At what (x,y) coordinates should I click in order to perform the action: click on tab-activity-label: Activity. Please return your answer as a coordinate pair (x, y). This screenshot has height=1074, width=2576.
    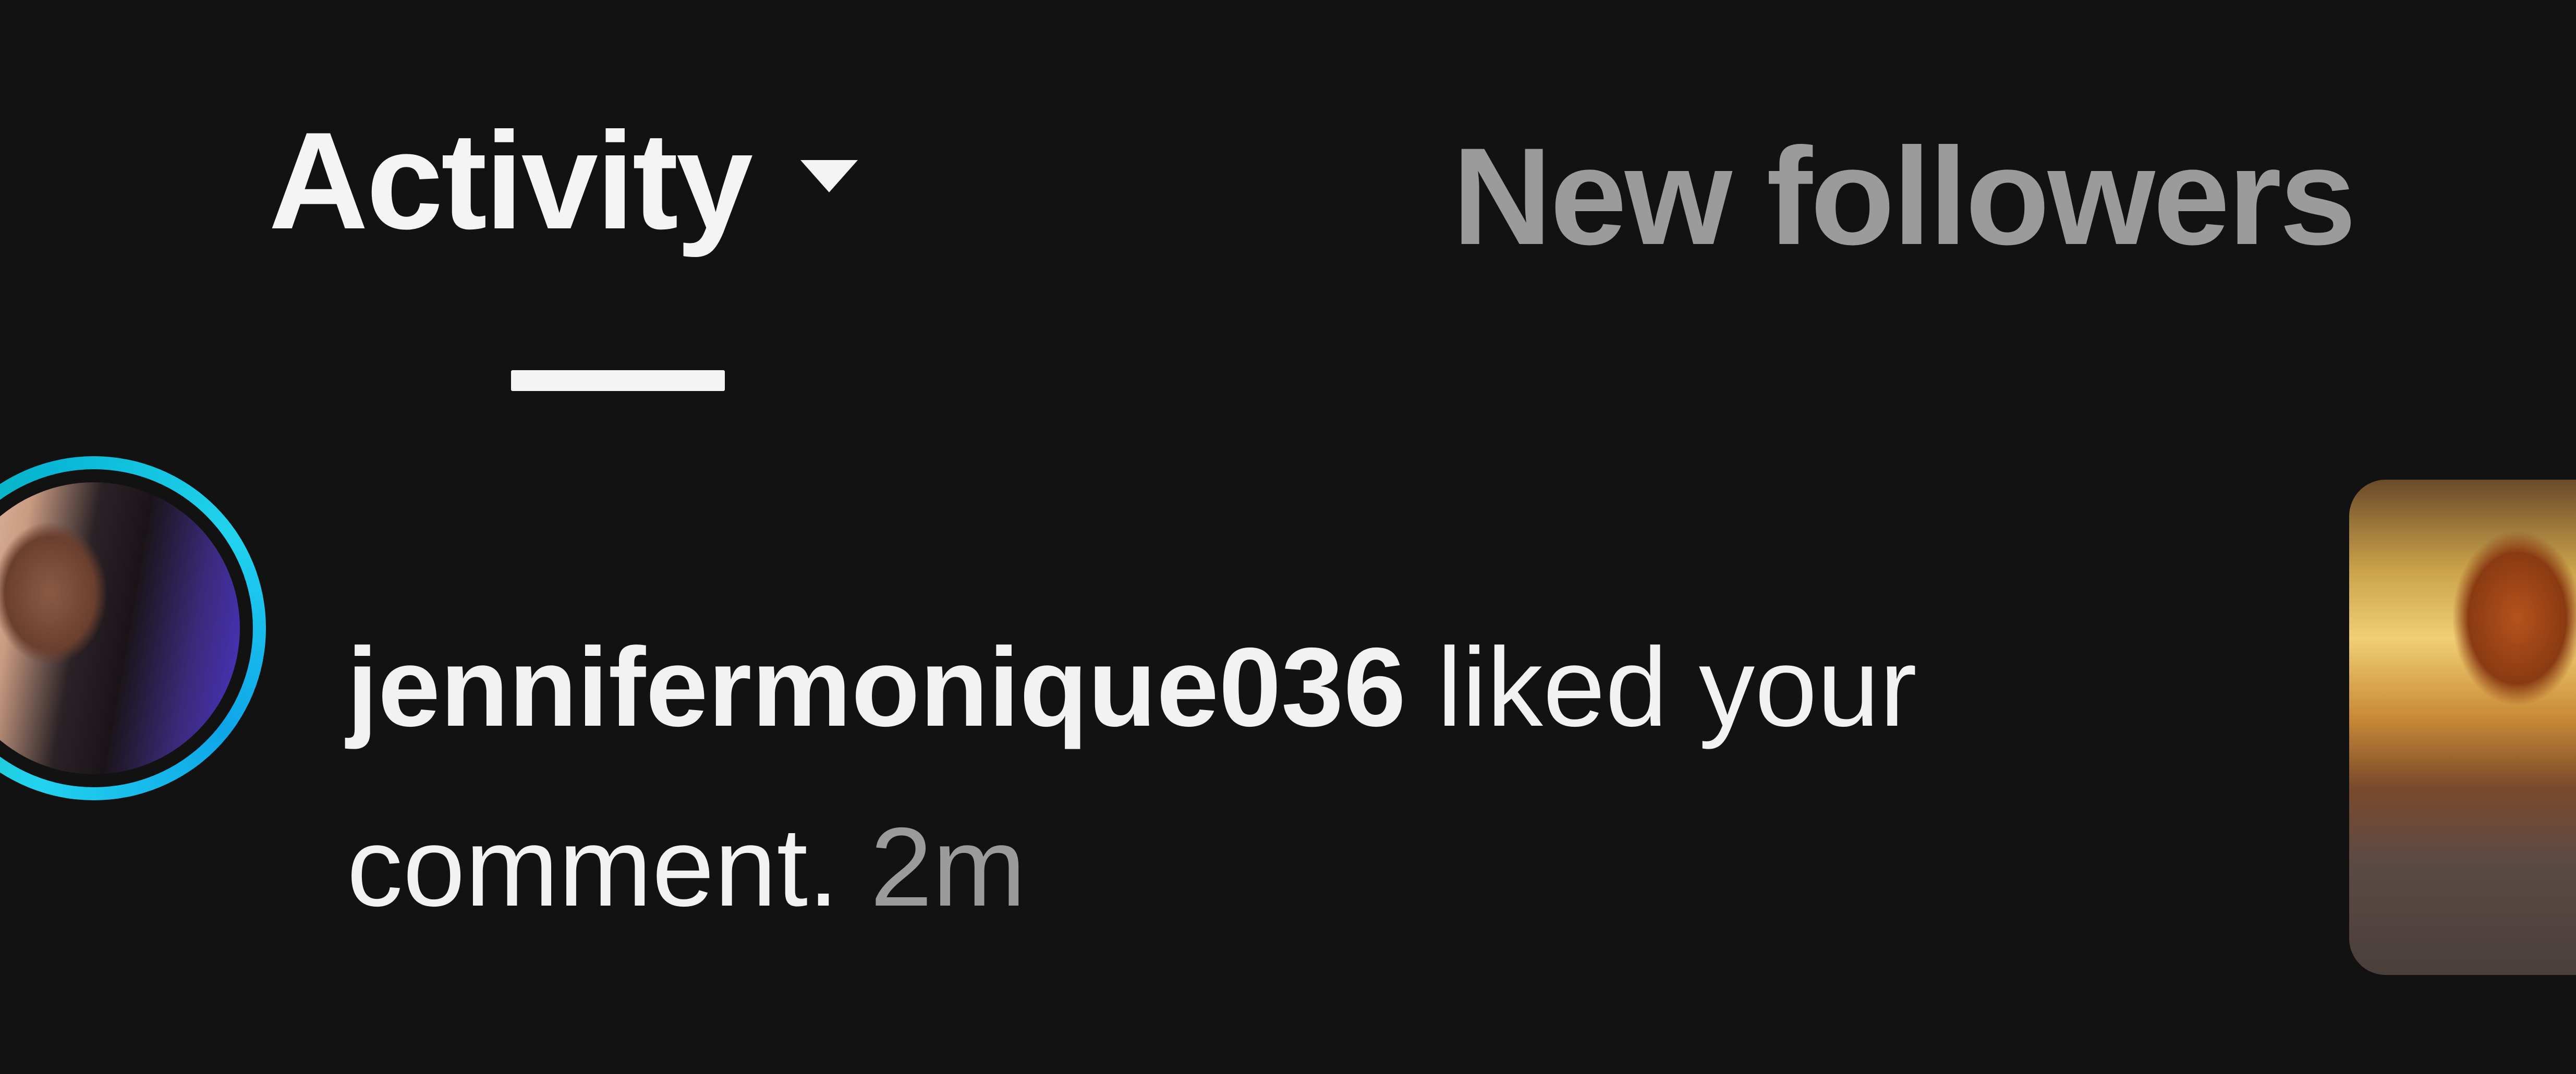
    Looking at the image, I should click on (511, 181).